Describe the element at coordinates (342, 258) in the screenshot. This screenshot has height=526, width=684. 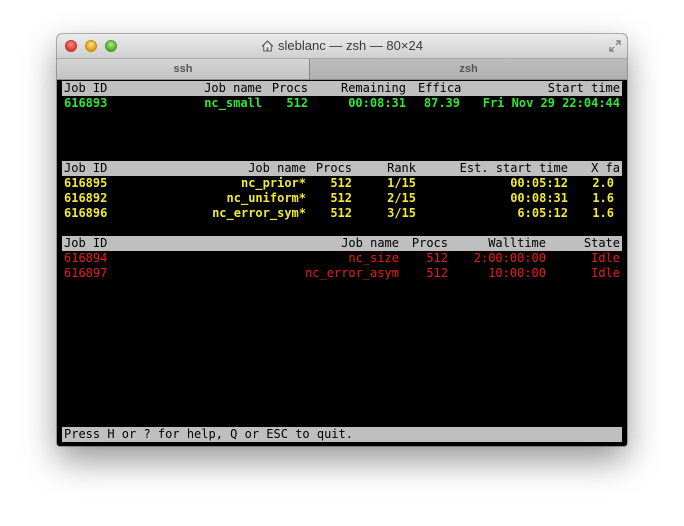
I see `table-row: 616894 nc_size 512 2:00:00:00 Idle` at that location.